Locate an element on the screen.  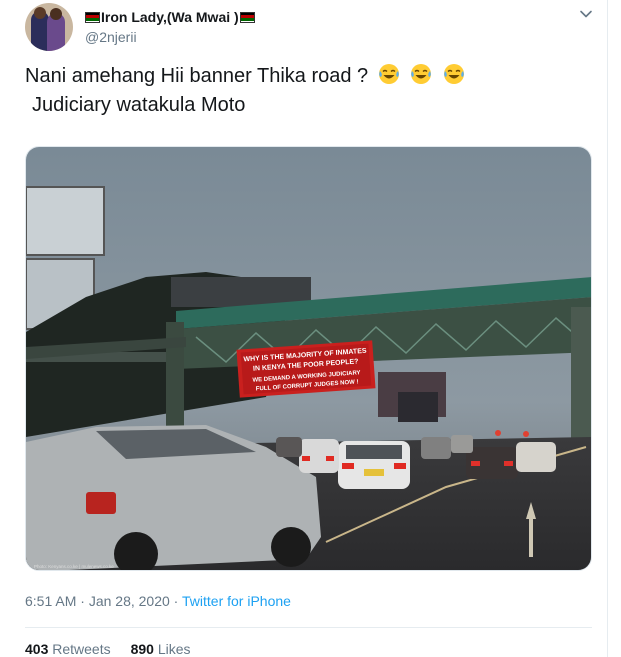
retweets-count: 403 is located at coordinates (37, 649).